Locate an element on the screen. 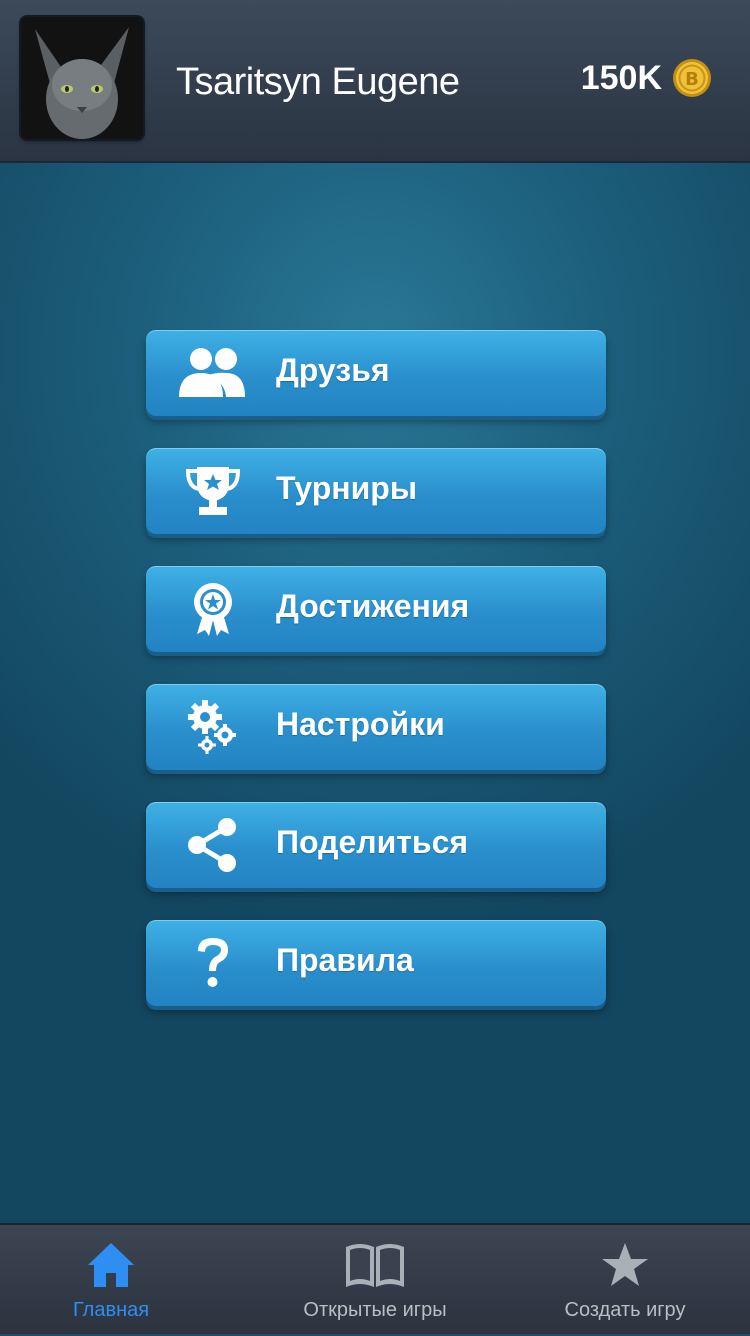  friends-button: Друзья is located at coordinates (376, 373).